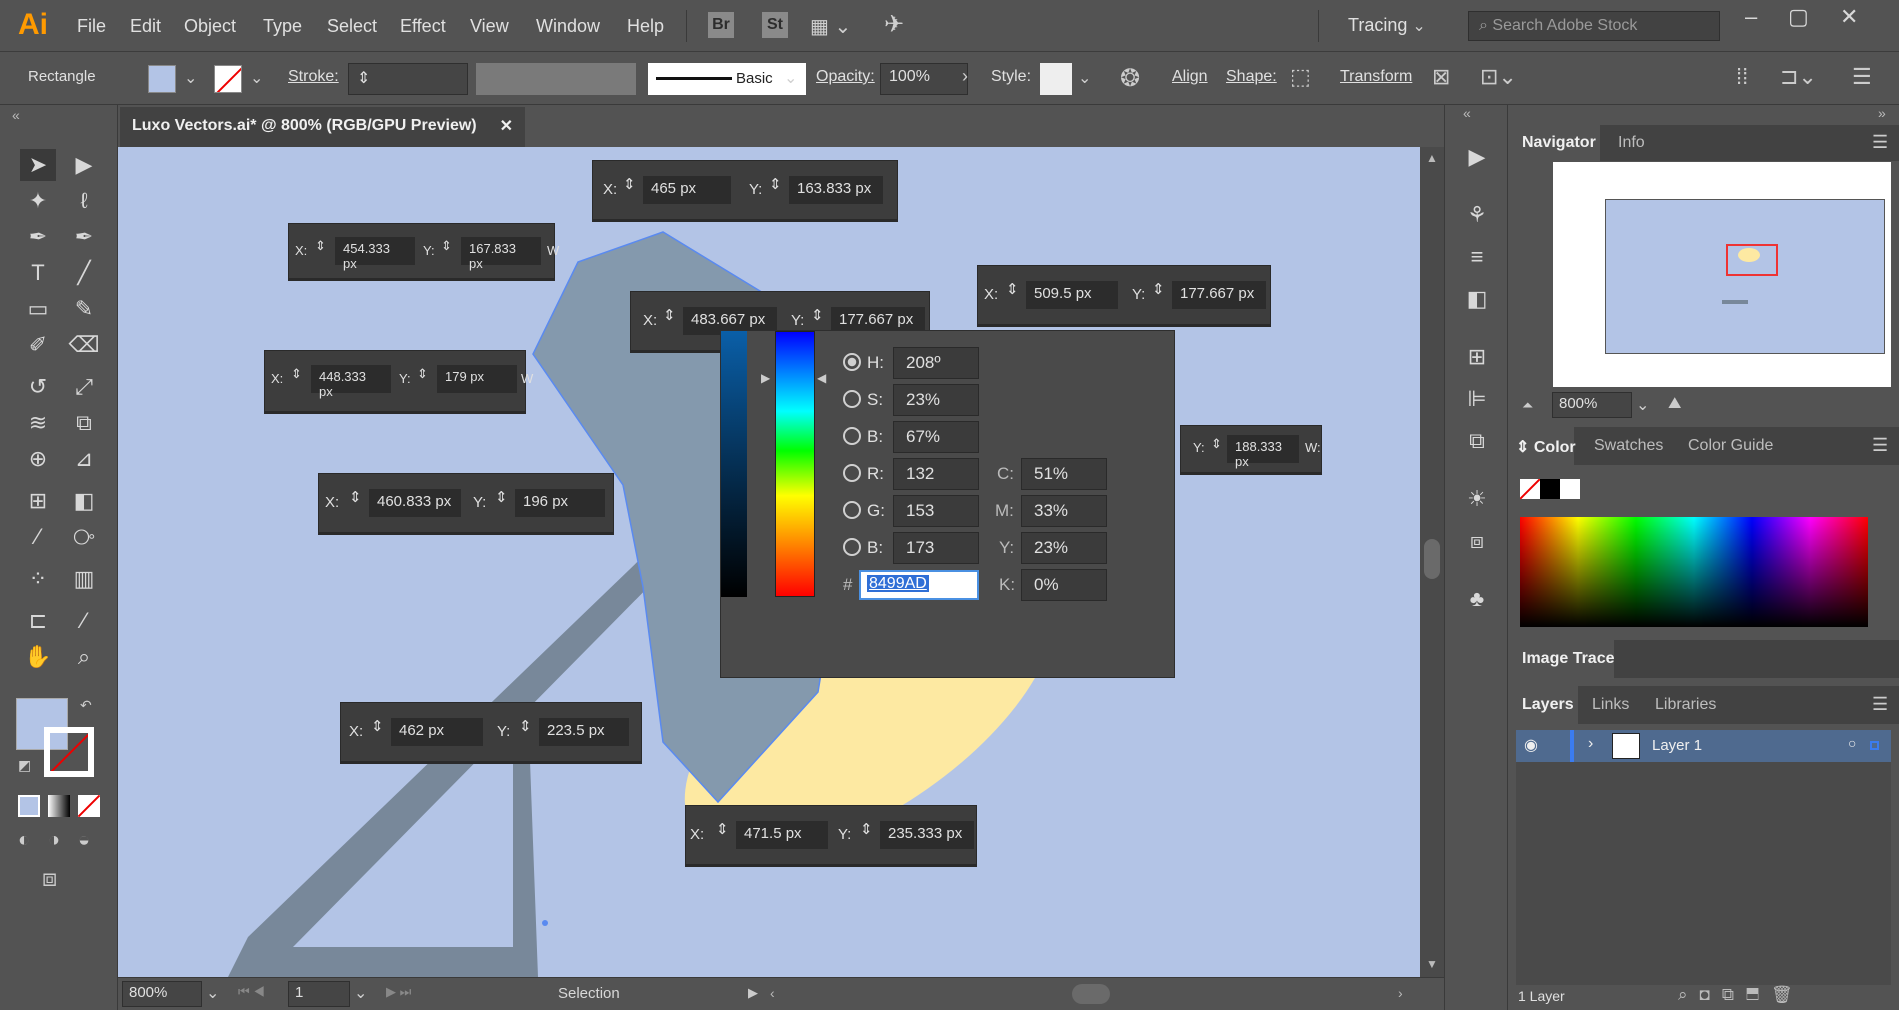 The image size is (1899, 1010). I want to click on rotate-tool-icon: ↺, so click(38, 387).